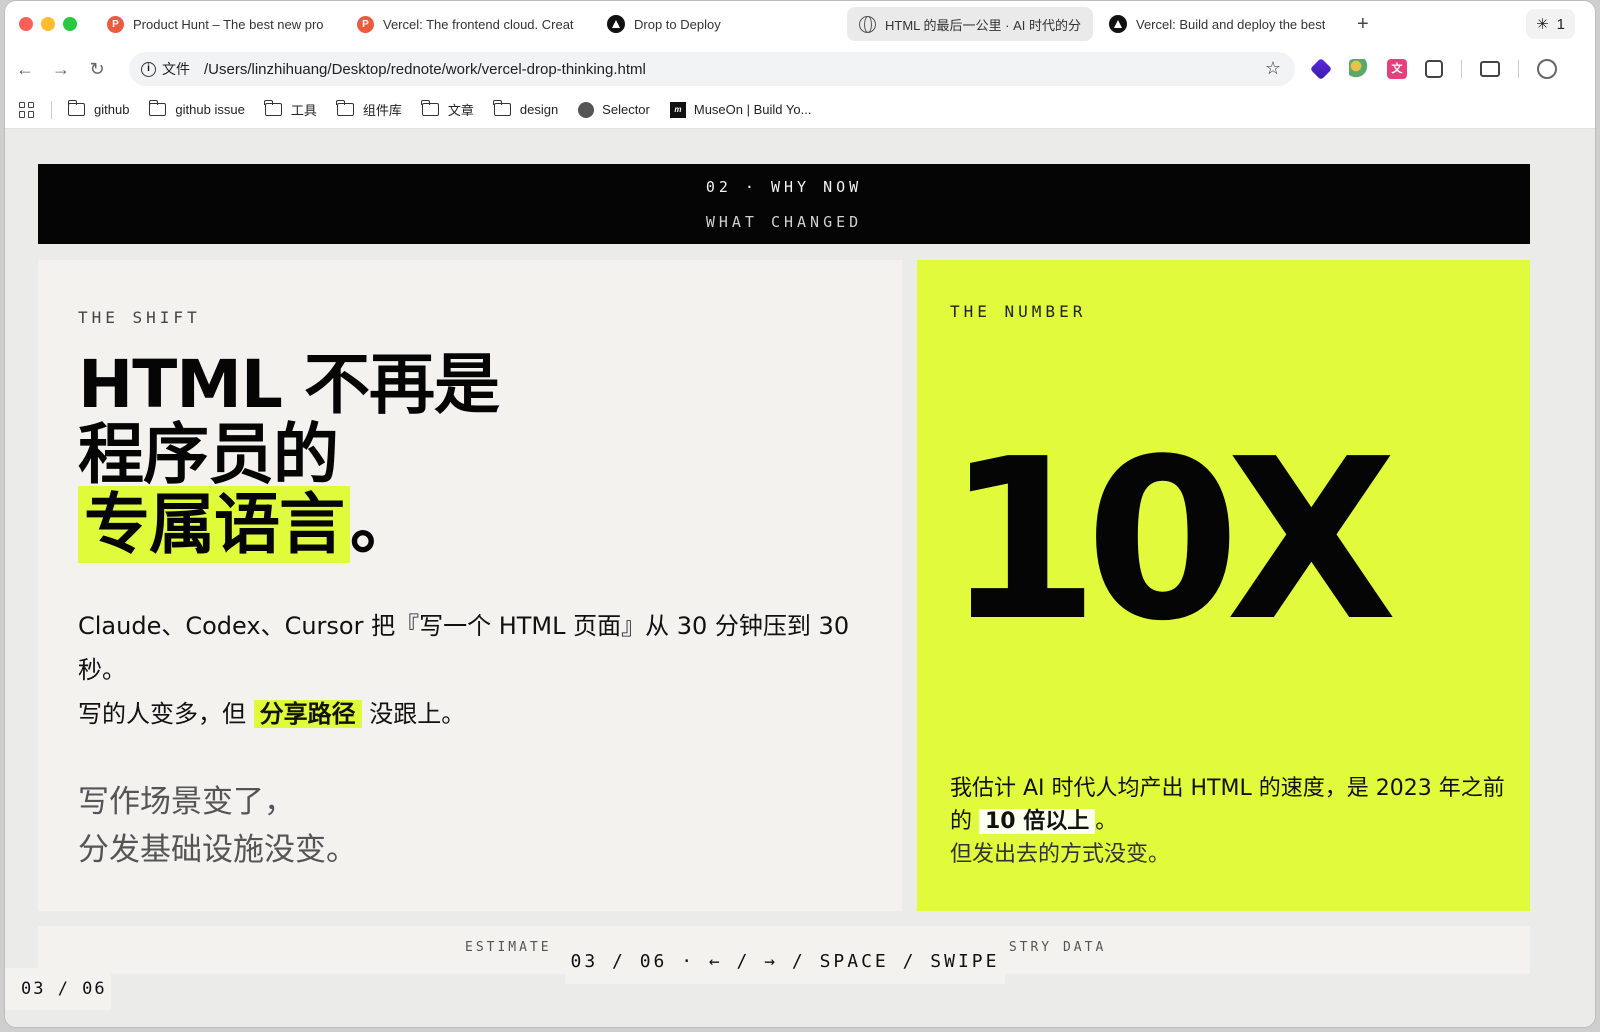 This screenshot has height=1032, width=1600. I want to click on shift-quote: 写作场景变了， 分发基础设施没变。, so click(217, 826).